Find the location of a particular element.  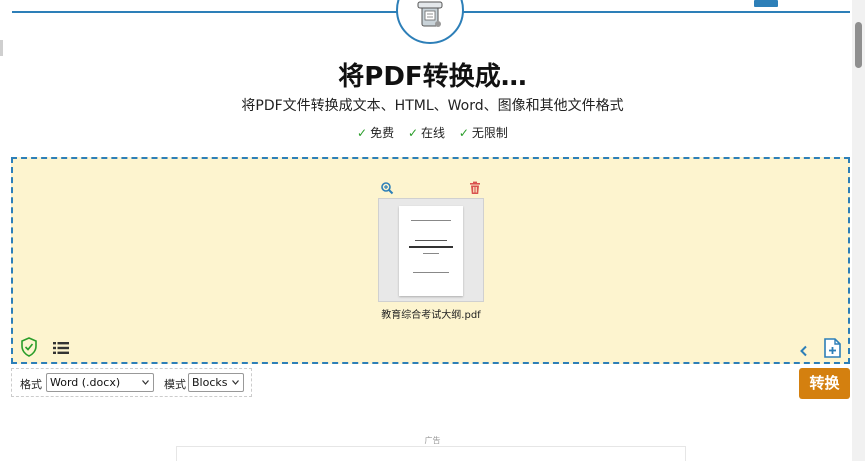

mascot-icon is located at coordinates (430, 22).